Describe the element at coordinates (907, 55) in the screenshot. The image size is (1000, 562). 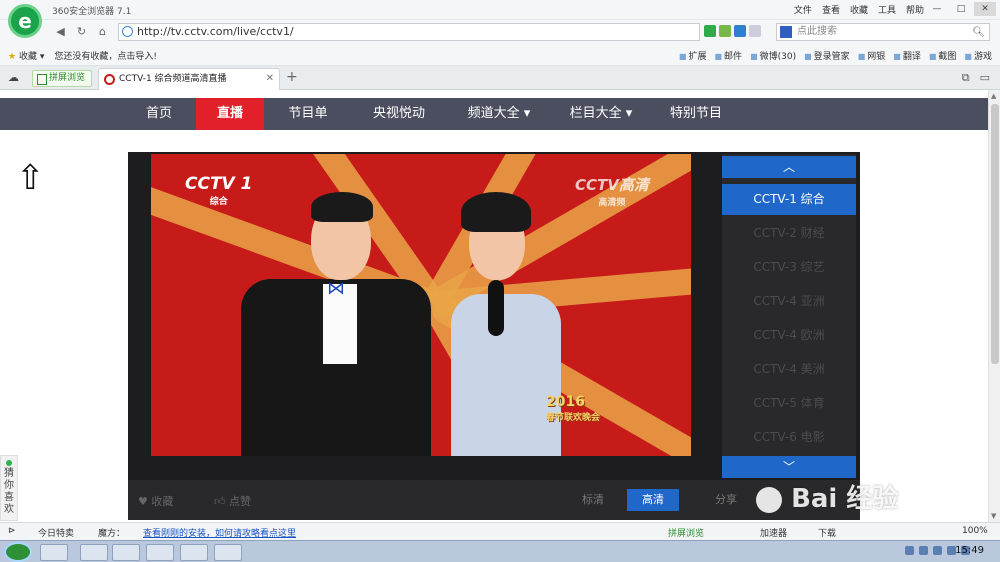
I see `translate-button: 翻译` at that location.